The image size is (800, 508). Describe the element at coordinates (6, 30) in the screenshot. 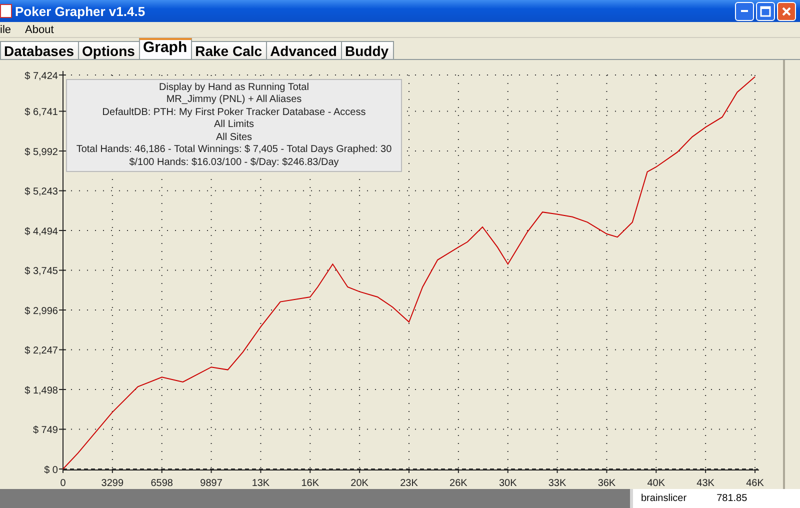

I see `menu-item: ile` at that location.